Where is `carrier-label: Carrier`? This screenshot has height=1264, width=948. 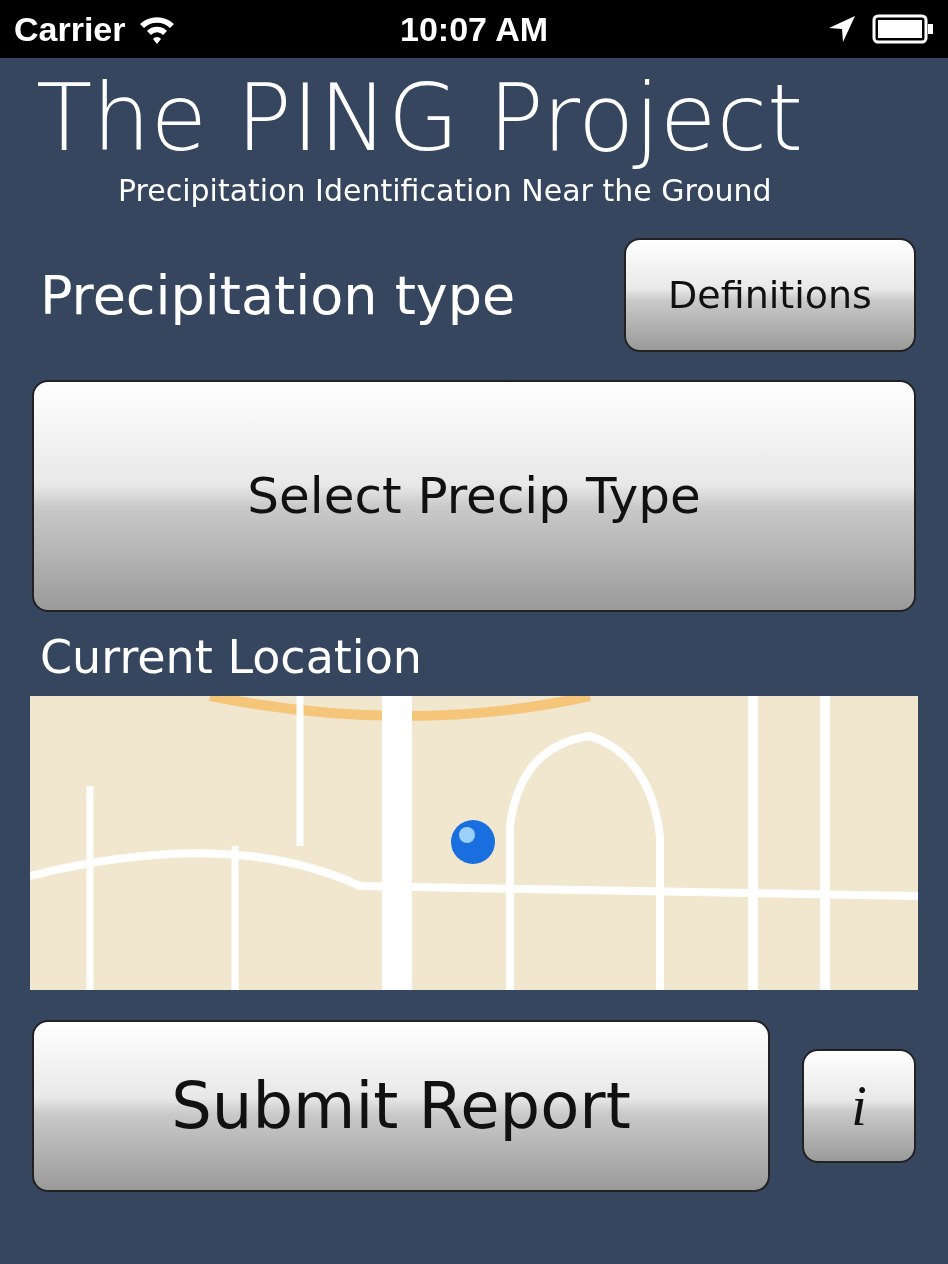 carrier-label: Carrier is located at coordinates (70, 29).